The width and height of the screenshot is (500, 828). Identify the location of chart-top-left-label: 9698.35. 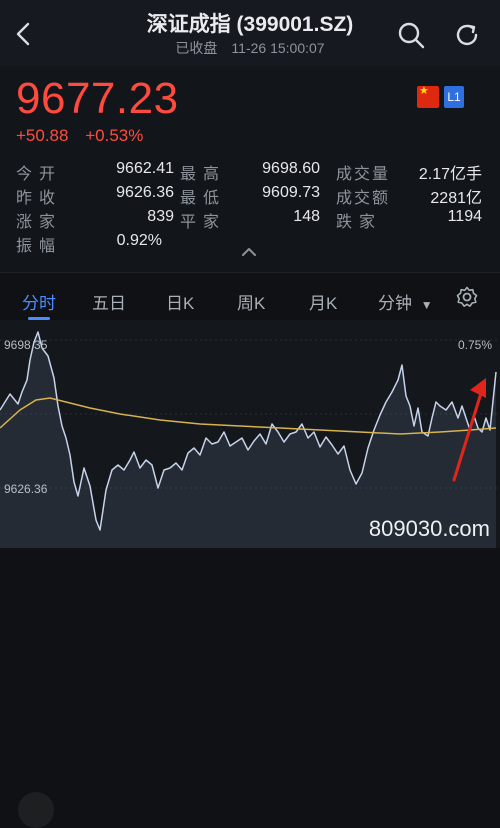
(26, 345).